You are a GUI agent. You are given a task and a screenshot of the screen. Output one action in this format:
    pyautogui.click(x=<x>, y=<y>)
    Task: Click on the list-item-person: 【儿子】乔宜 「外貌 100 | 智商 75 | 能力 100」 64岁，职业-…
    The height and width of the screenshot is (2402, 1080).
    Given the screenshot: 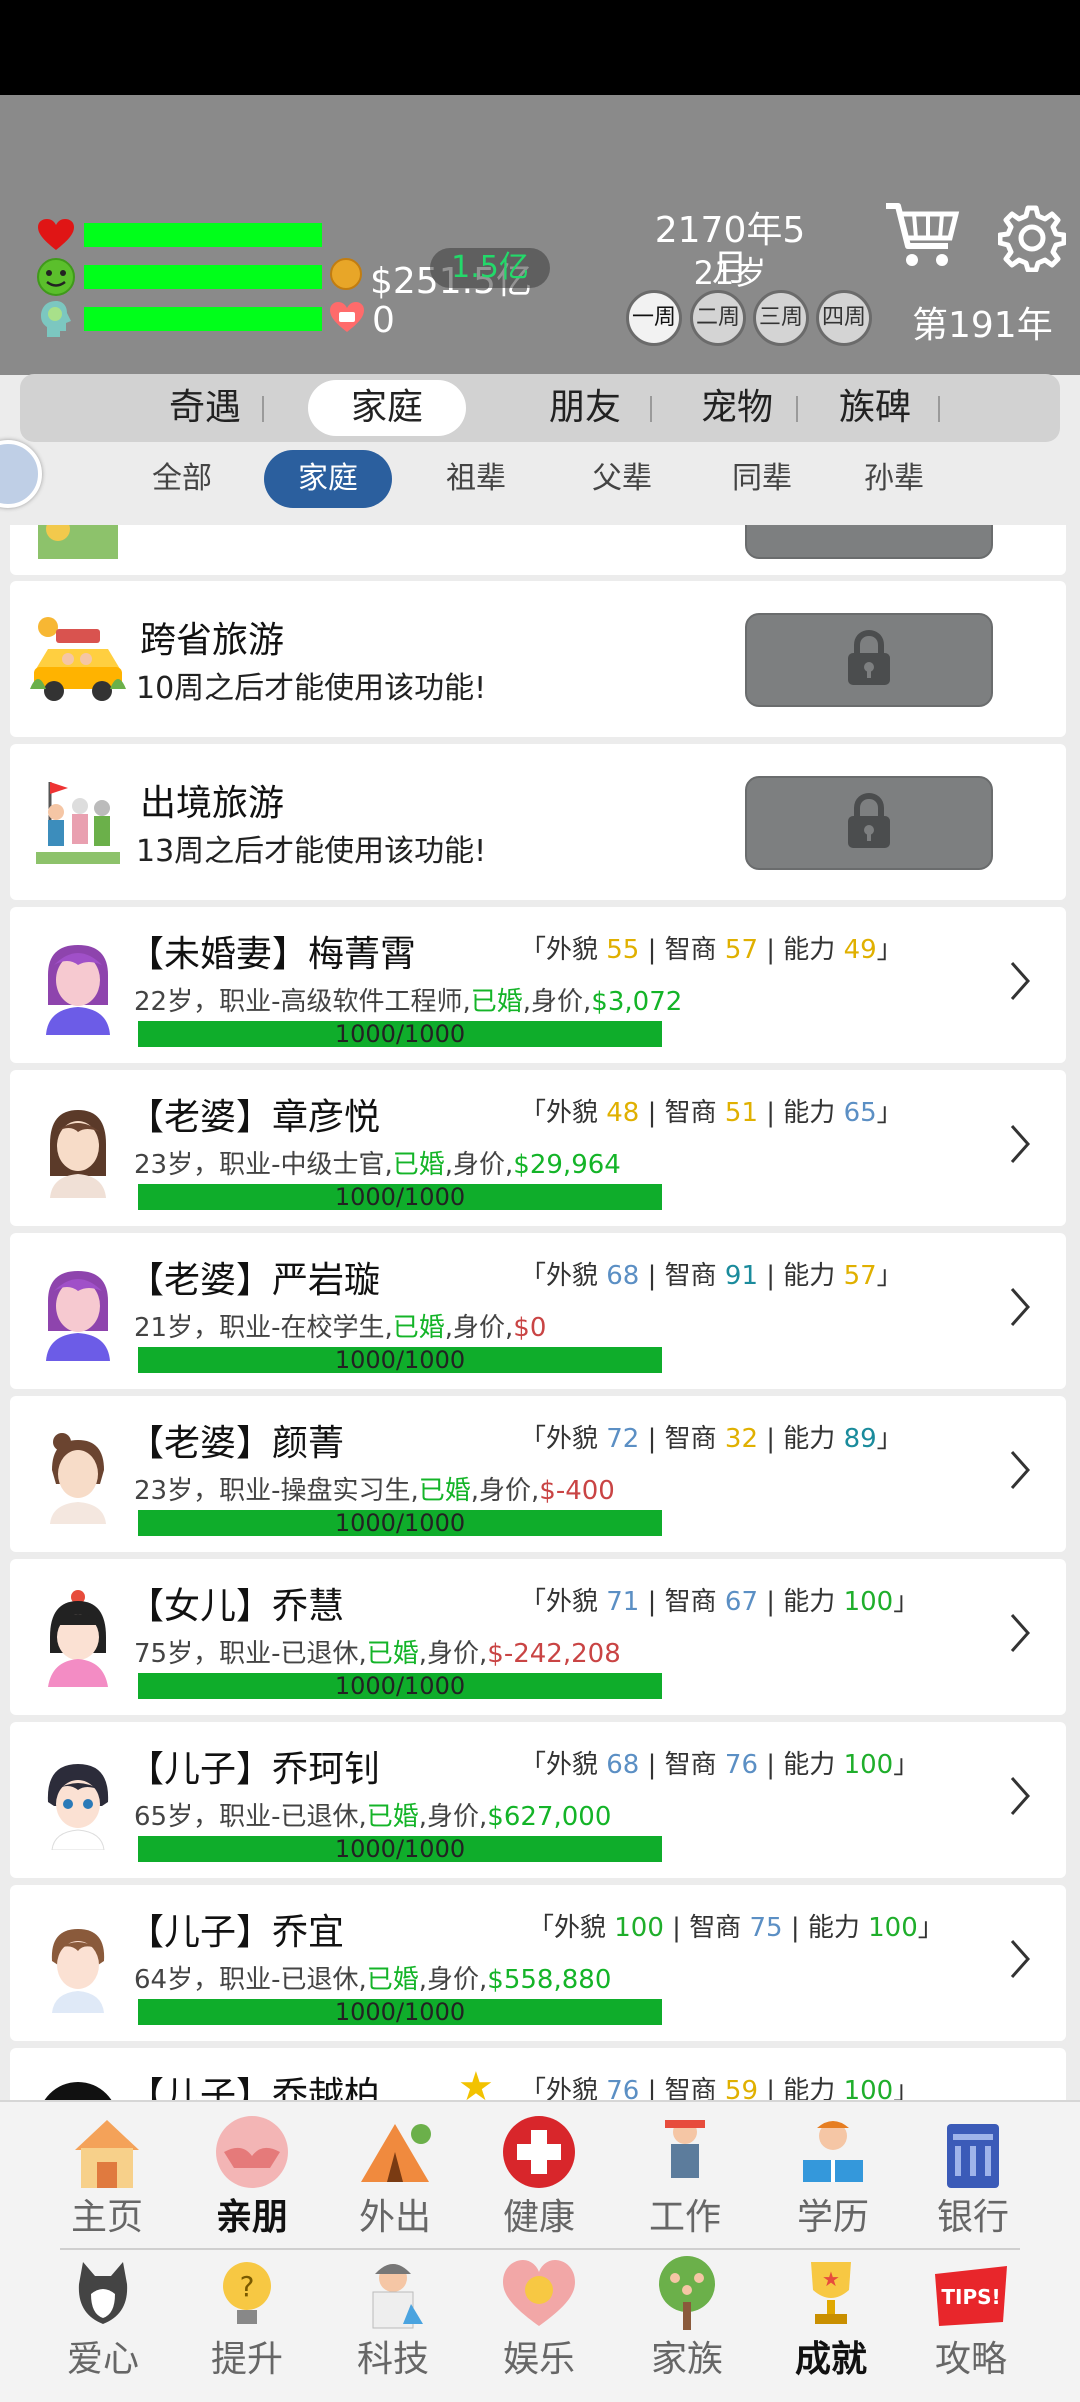 What is the action you would take?
    pyautogui.click(x=538, y=1963)
    